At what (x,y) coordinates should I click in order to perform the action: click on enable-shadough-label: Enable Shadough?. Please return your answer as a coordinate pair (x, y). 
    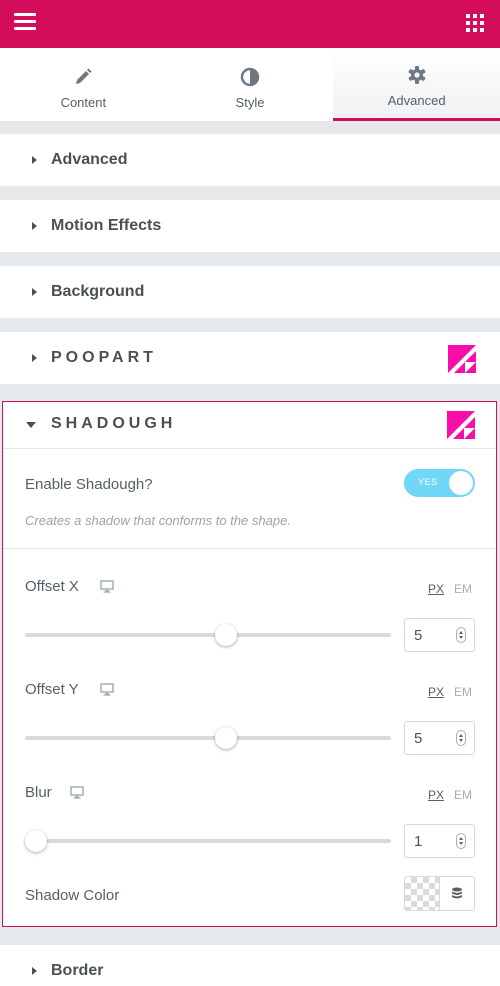
    Looking at the image, I should click on (89, 484).